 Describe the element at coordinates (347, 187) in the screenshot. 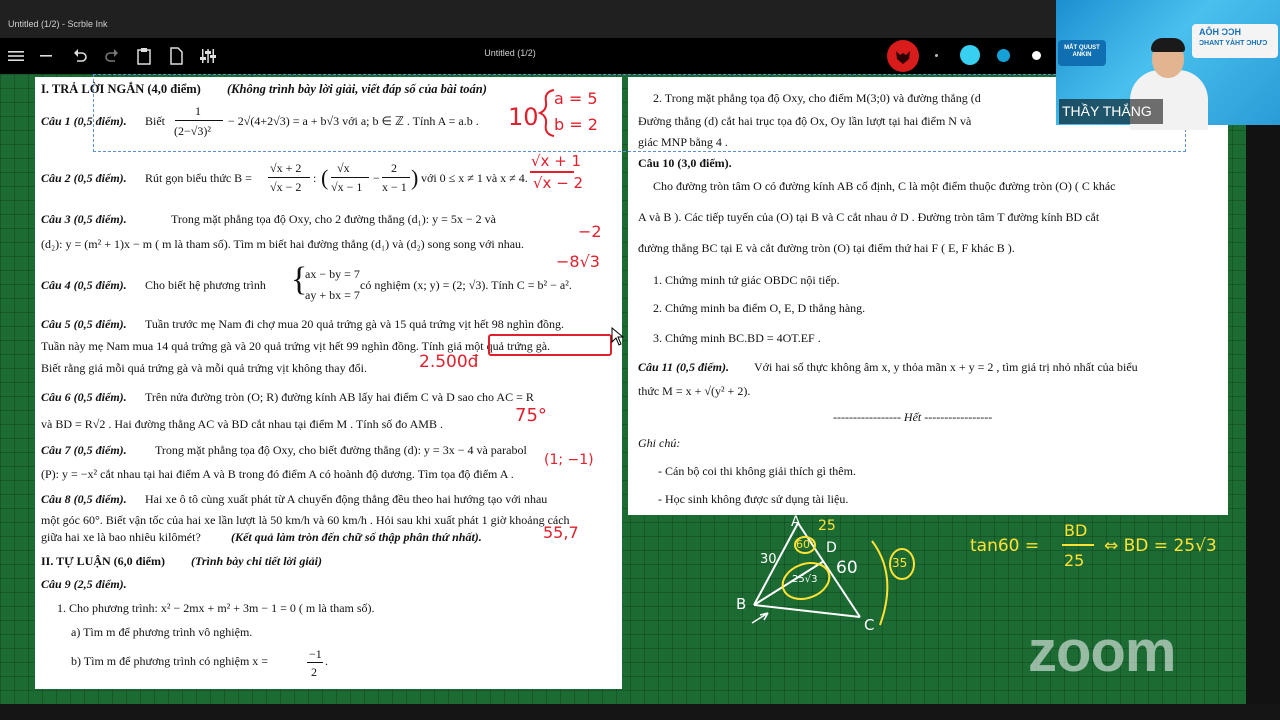

I see `q2-f2-den: √x − 1` at that location.